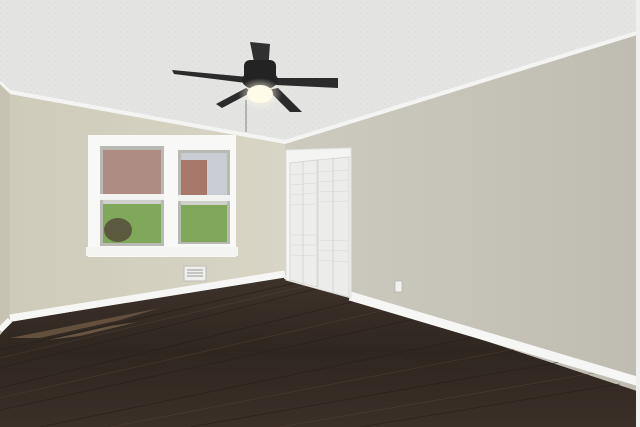  I want to click on closet-door-icon, so click(318, 223).